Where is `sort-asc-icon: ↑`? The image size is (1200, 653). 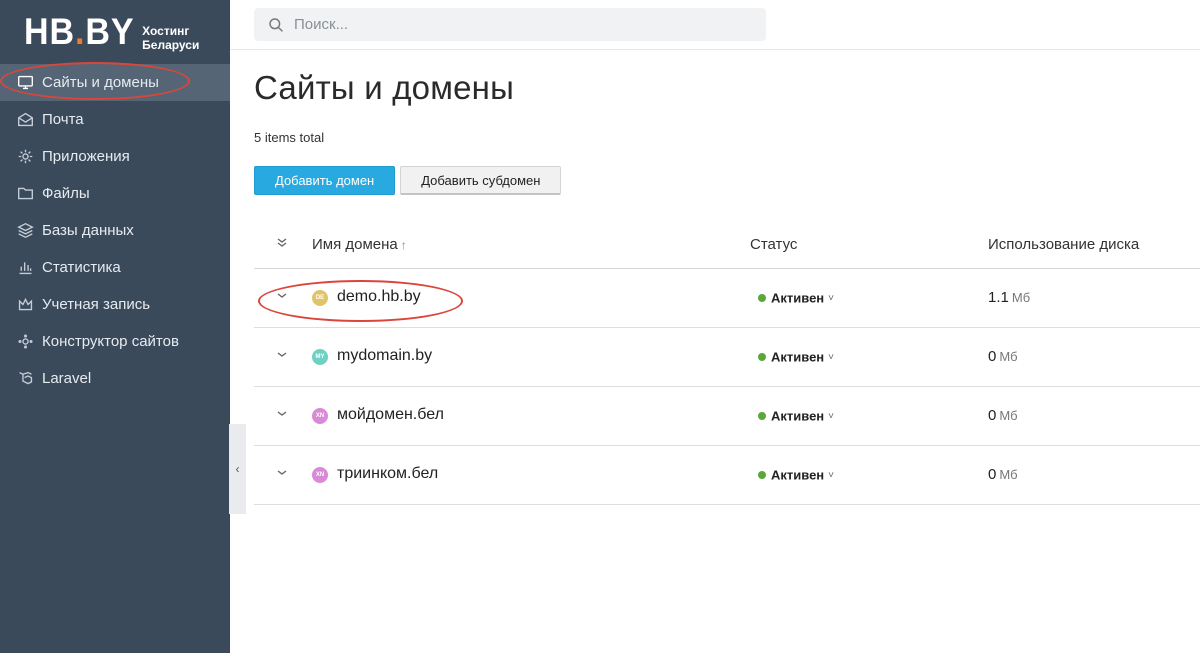 sort-asc-icon: ↑ is located at coordinates (403, 244).